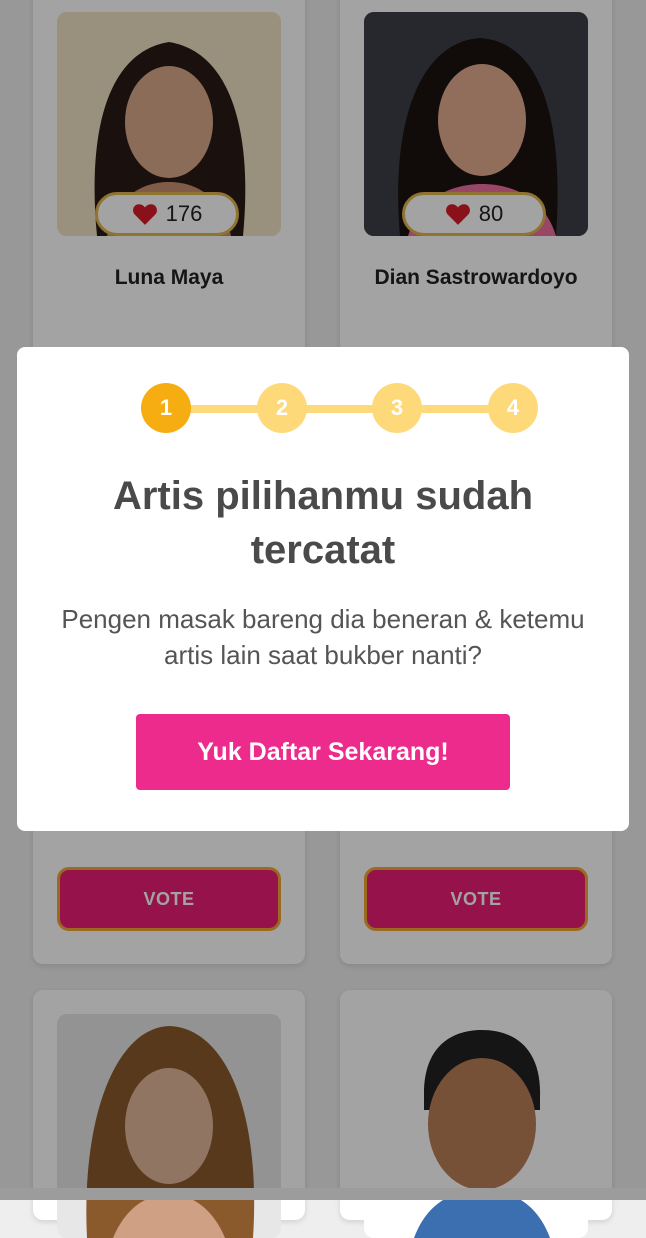 Image resolution: width=646 pixels, height=1238 pixels. Describe the element at coordinates (166, 408) in the screenshot. I see `step-1: 1` at that location.